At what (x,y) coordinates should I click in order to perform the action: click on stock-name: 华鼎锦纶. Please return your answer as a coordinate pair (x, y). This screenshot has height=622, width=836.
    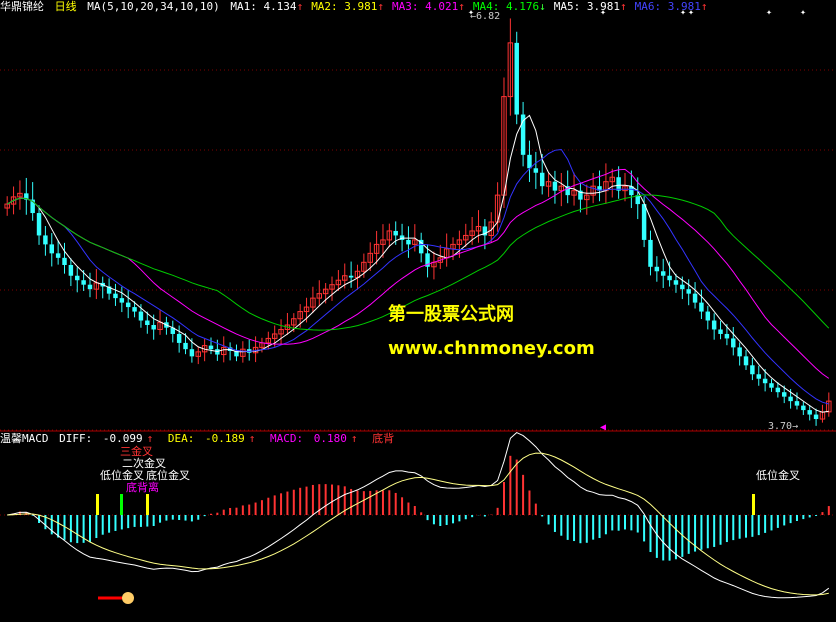
    Looking at the image, I should click on (22, 6).